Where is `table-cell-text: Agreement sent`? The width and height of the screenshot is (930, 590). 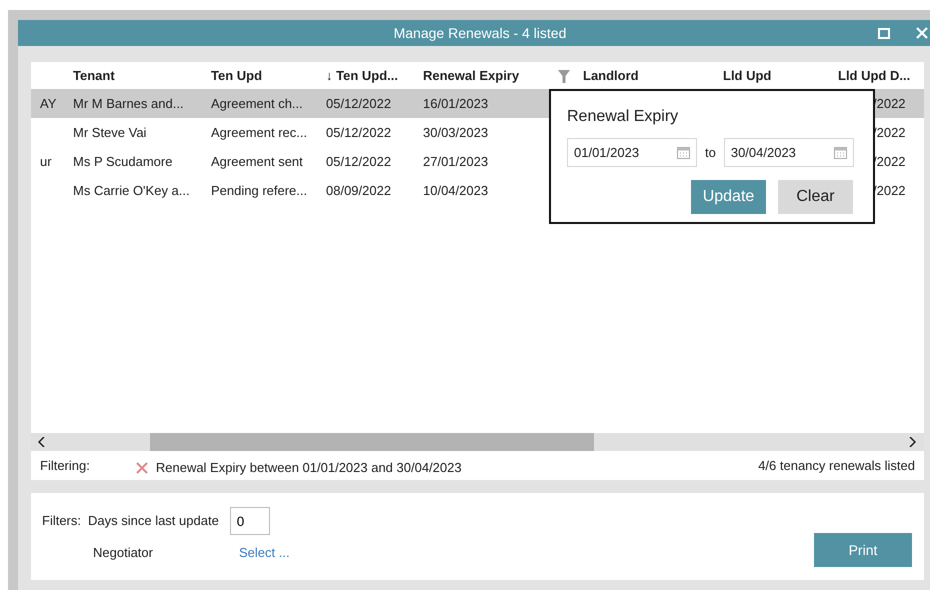
table-cell-text: Agreement sent is located at coordinates (256, 161).